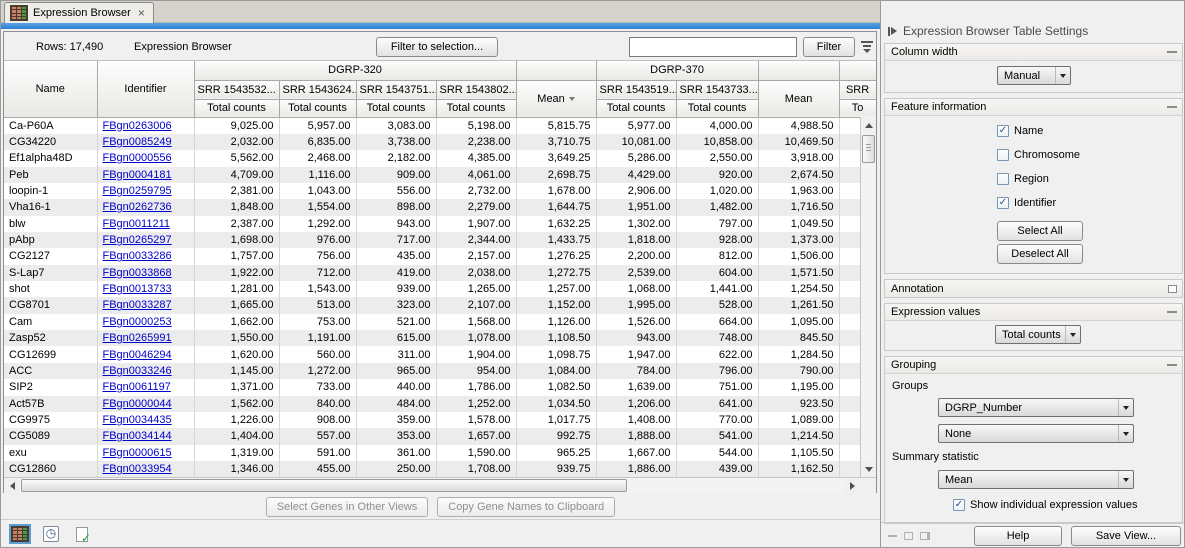  I want to click on identifier-link: FBgn0000253, so click(137, 322).